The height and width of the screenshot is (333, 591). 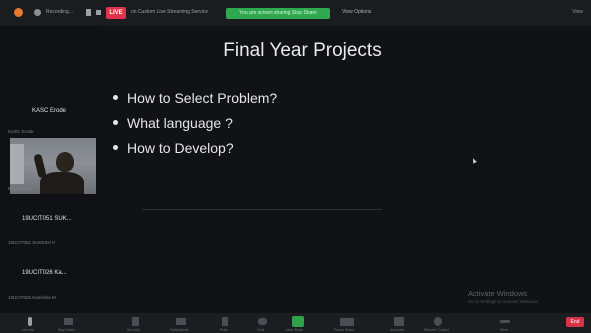 I want to click on bullet-item: What language ?, so click(x=195, y=127).